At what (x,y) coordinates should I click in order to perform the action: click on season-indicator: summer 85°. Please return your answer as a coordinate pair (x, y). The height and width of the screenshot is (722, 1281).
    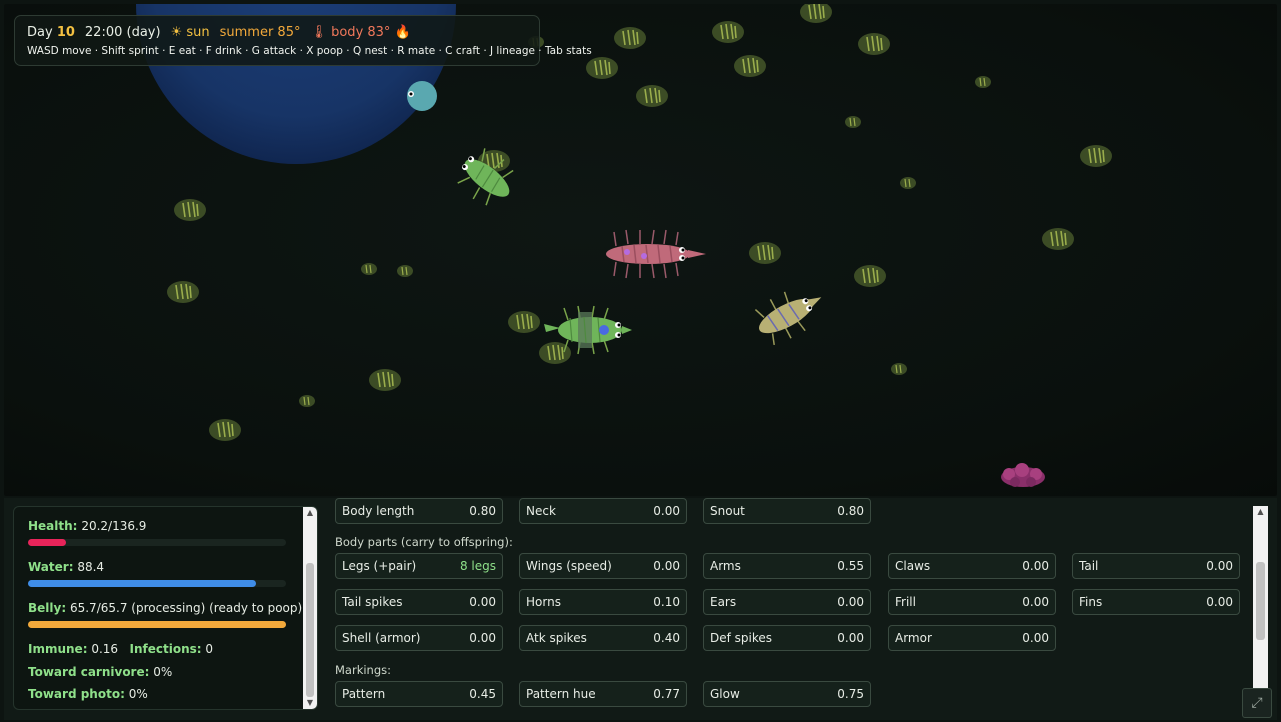
    Looking at the image, I should click on (260, 32).